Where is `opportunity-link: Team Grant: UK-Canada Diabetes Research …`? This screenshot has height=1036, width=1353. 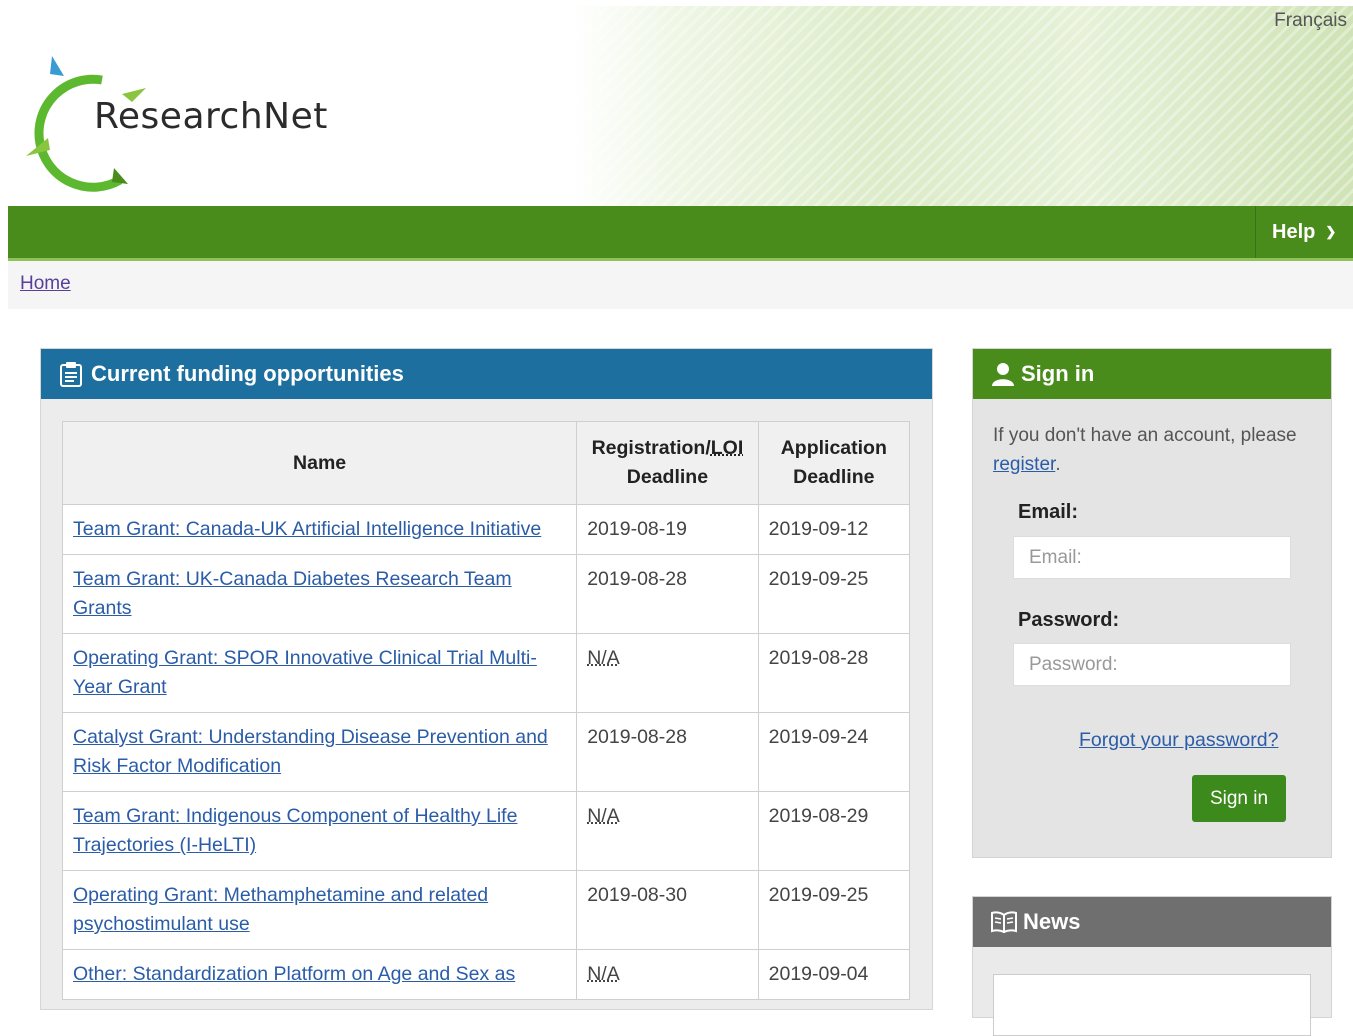
opportunity-link: Team Grant: UK-Canada Diabetes Research … is located at coordinates (292, 593).